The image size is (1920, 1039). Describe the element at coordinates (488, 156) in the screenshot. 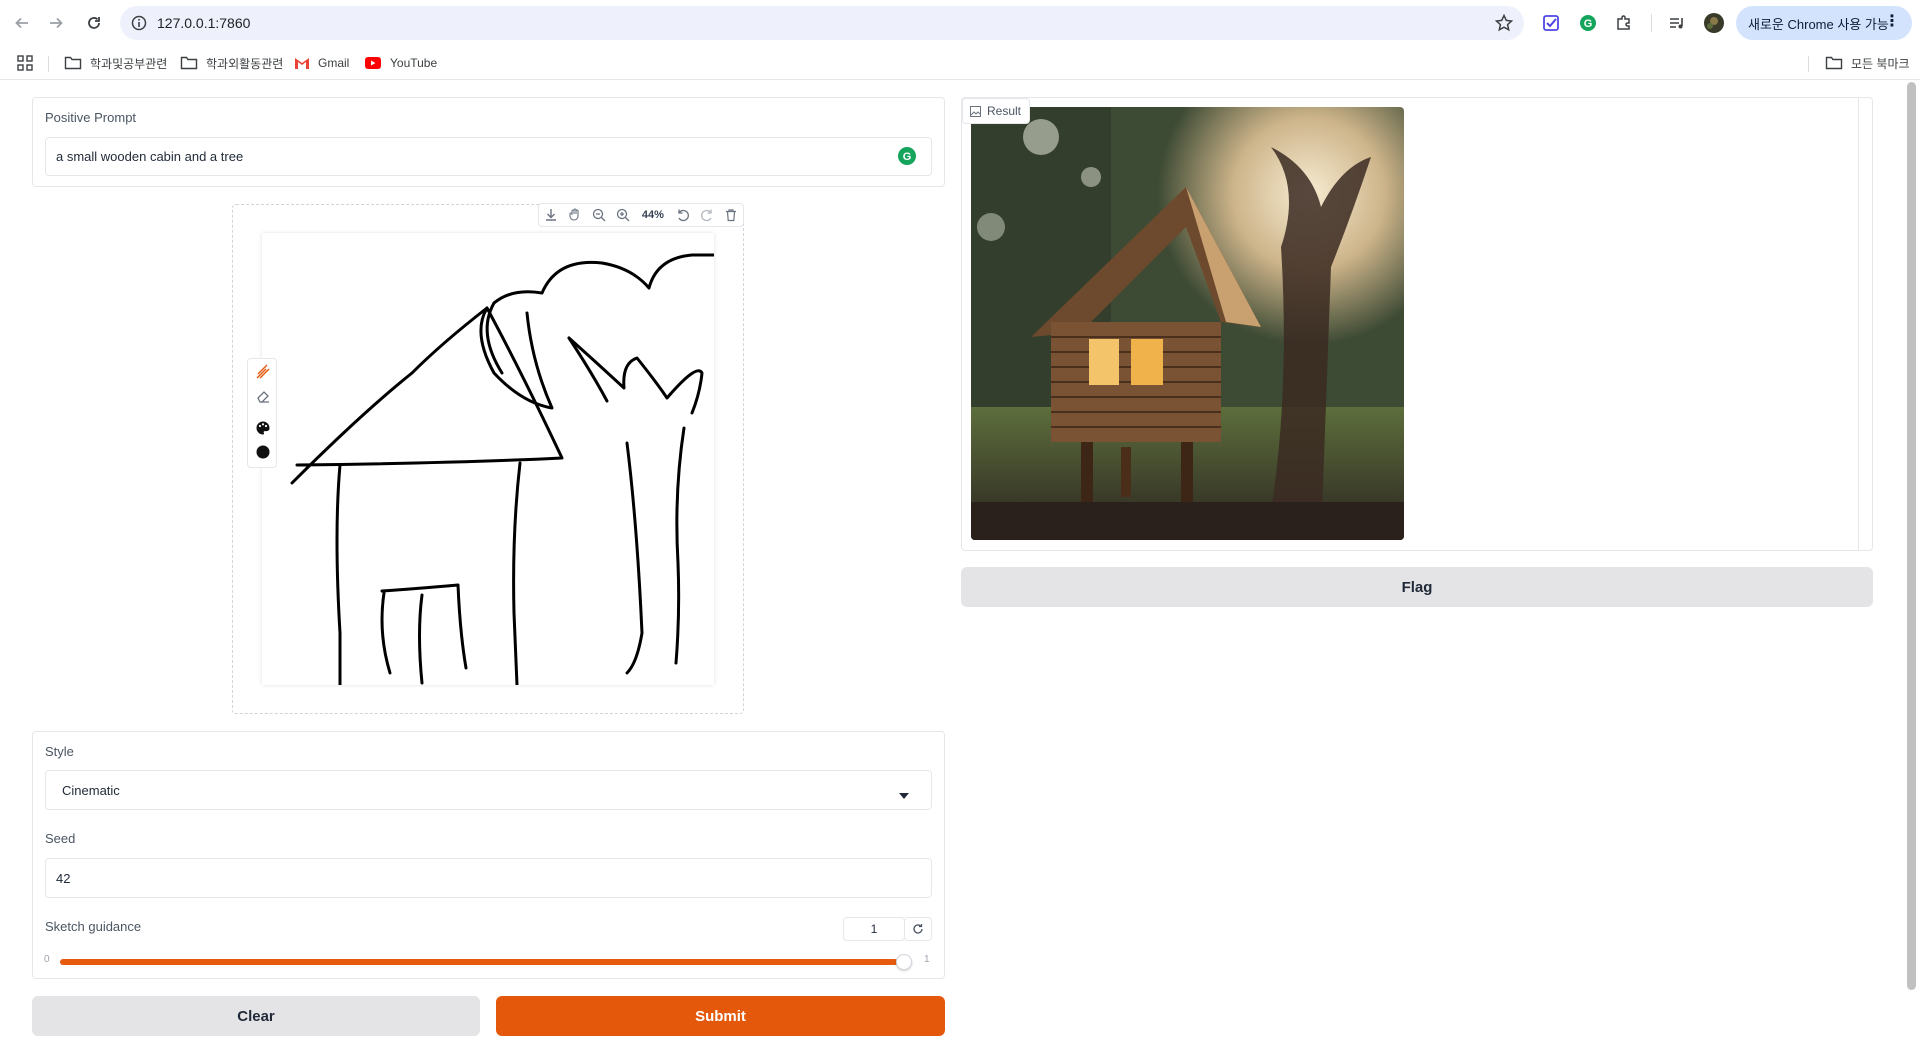

I see `prompt-input: a small wooden cabin and a tree G` at that location.